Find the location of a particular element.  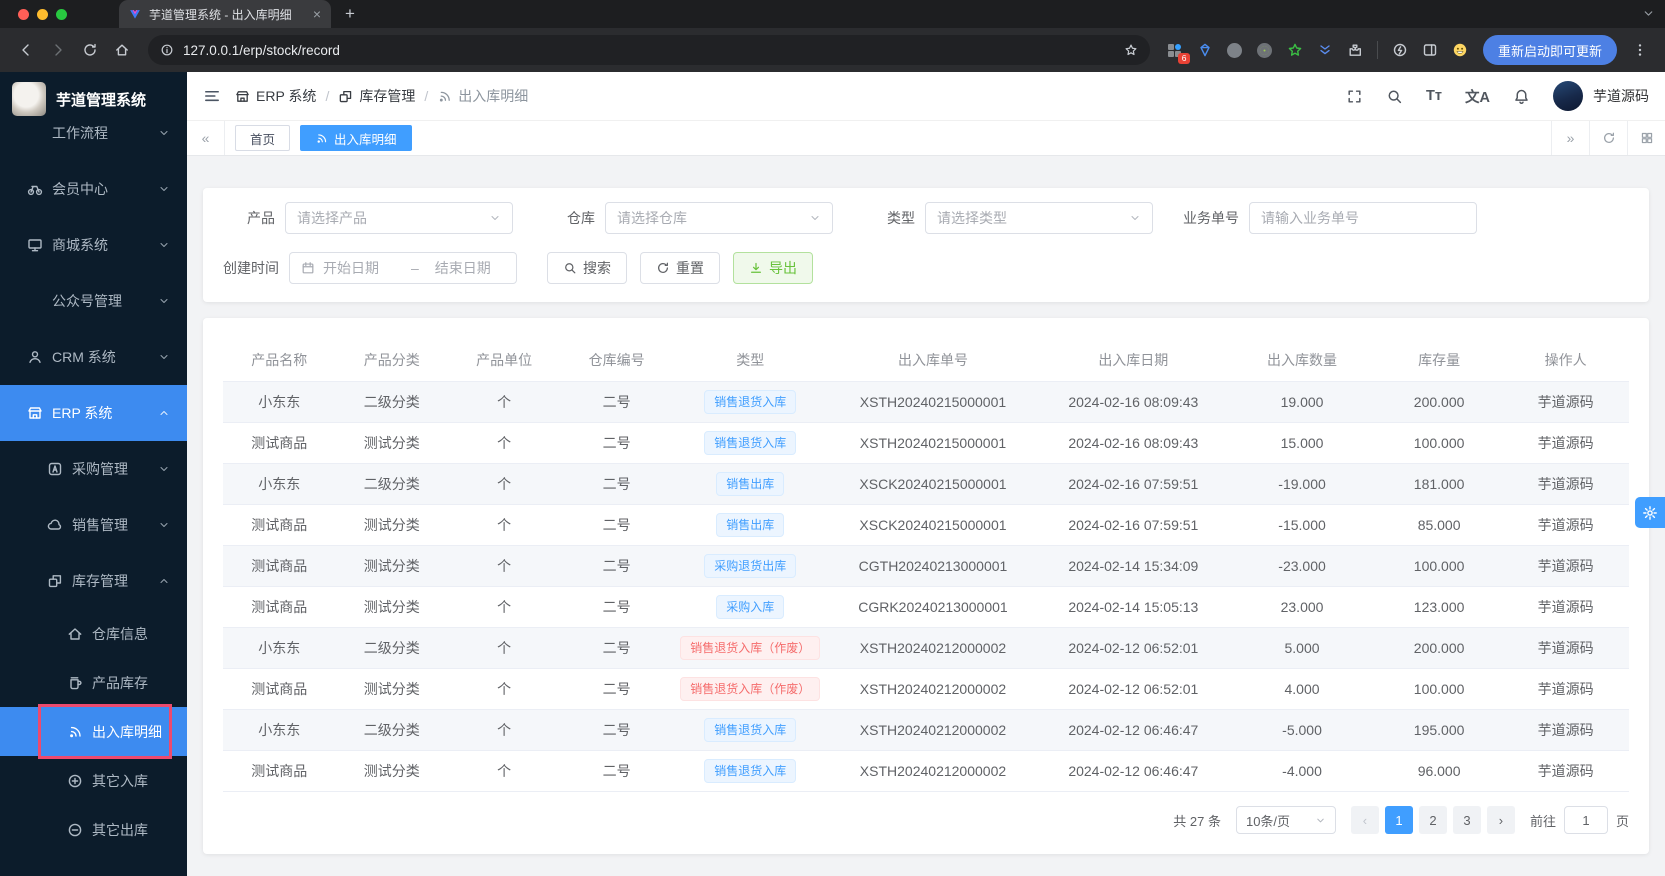

sidebar-item-出入库明细: 出入库明细 is located at coordinates (93, 731).